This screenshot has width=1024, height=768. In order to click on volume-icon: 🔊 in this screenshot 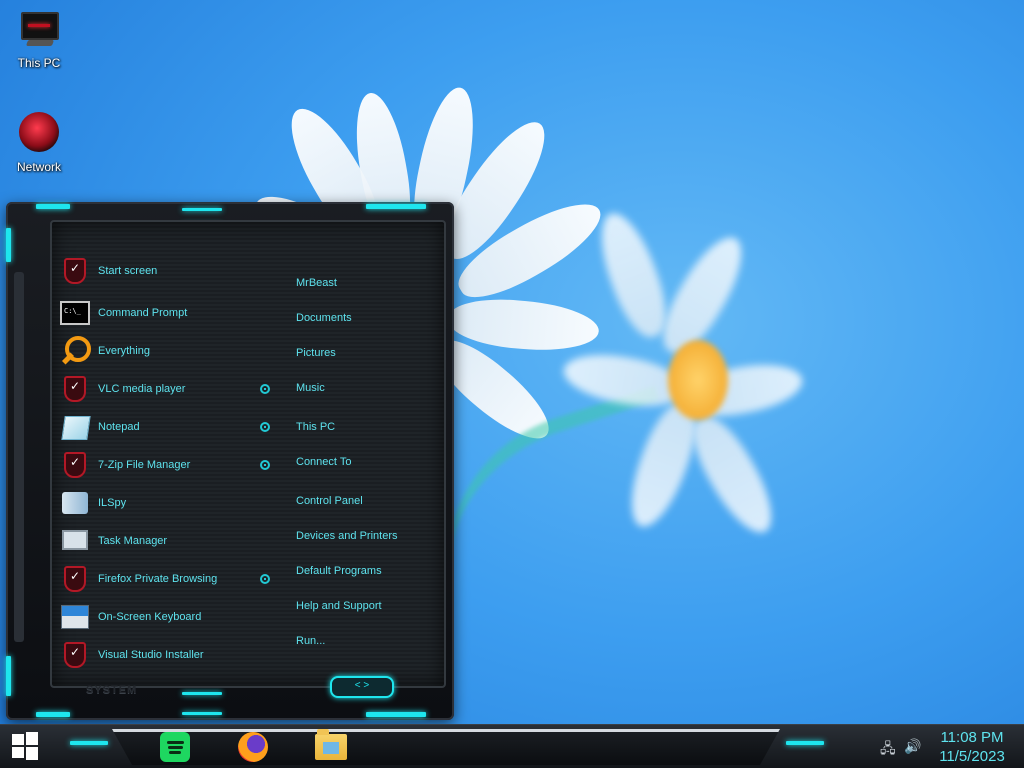, I will do `click(912, 746)`.